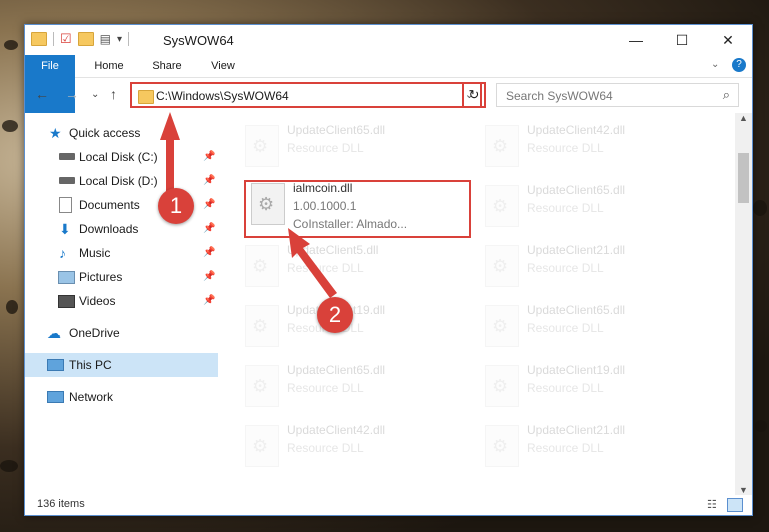 The height and width of the screenshot is (532, 769). I want to click on sidebar-item-label: Videos, so click(97, 301).